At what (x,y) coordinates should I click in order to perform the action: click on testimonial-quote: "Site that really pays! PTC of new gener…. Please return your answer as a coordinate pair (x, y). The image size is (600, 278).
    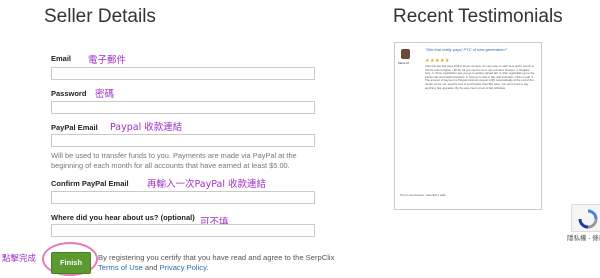
    Looking at the image, I should click on (466, 49).